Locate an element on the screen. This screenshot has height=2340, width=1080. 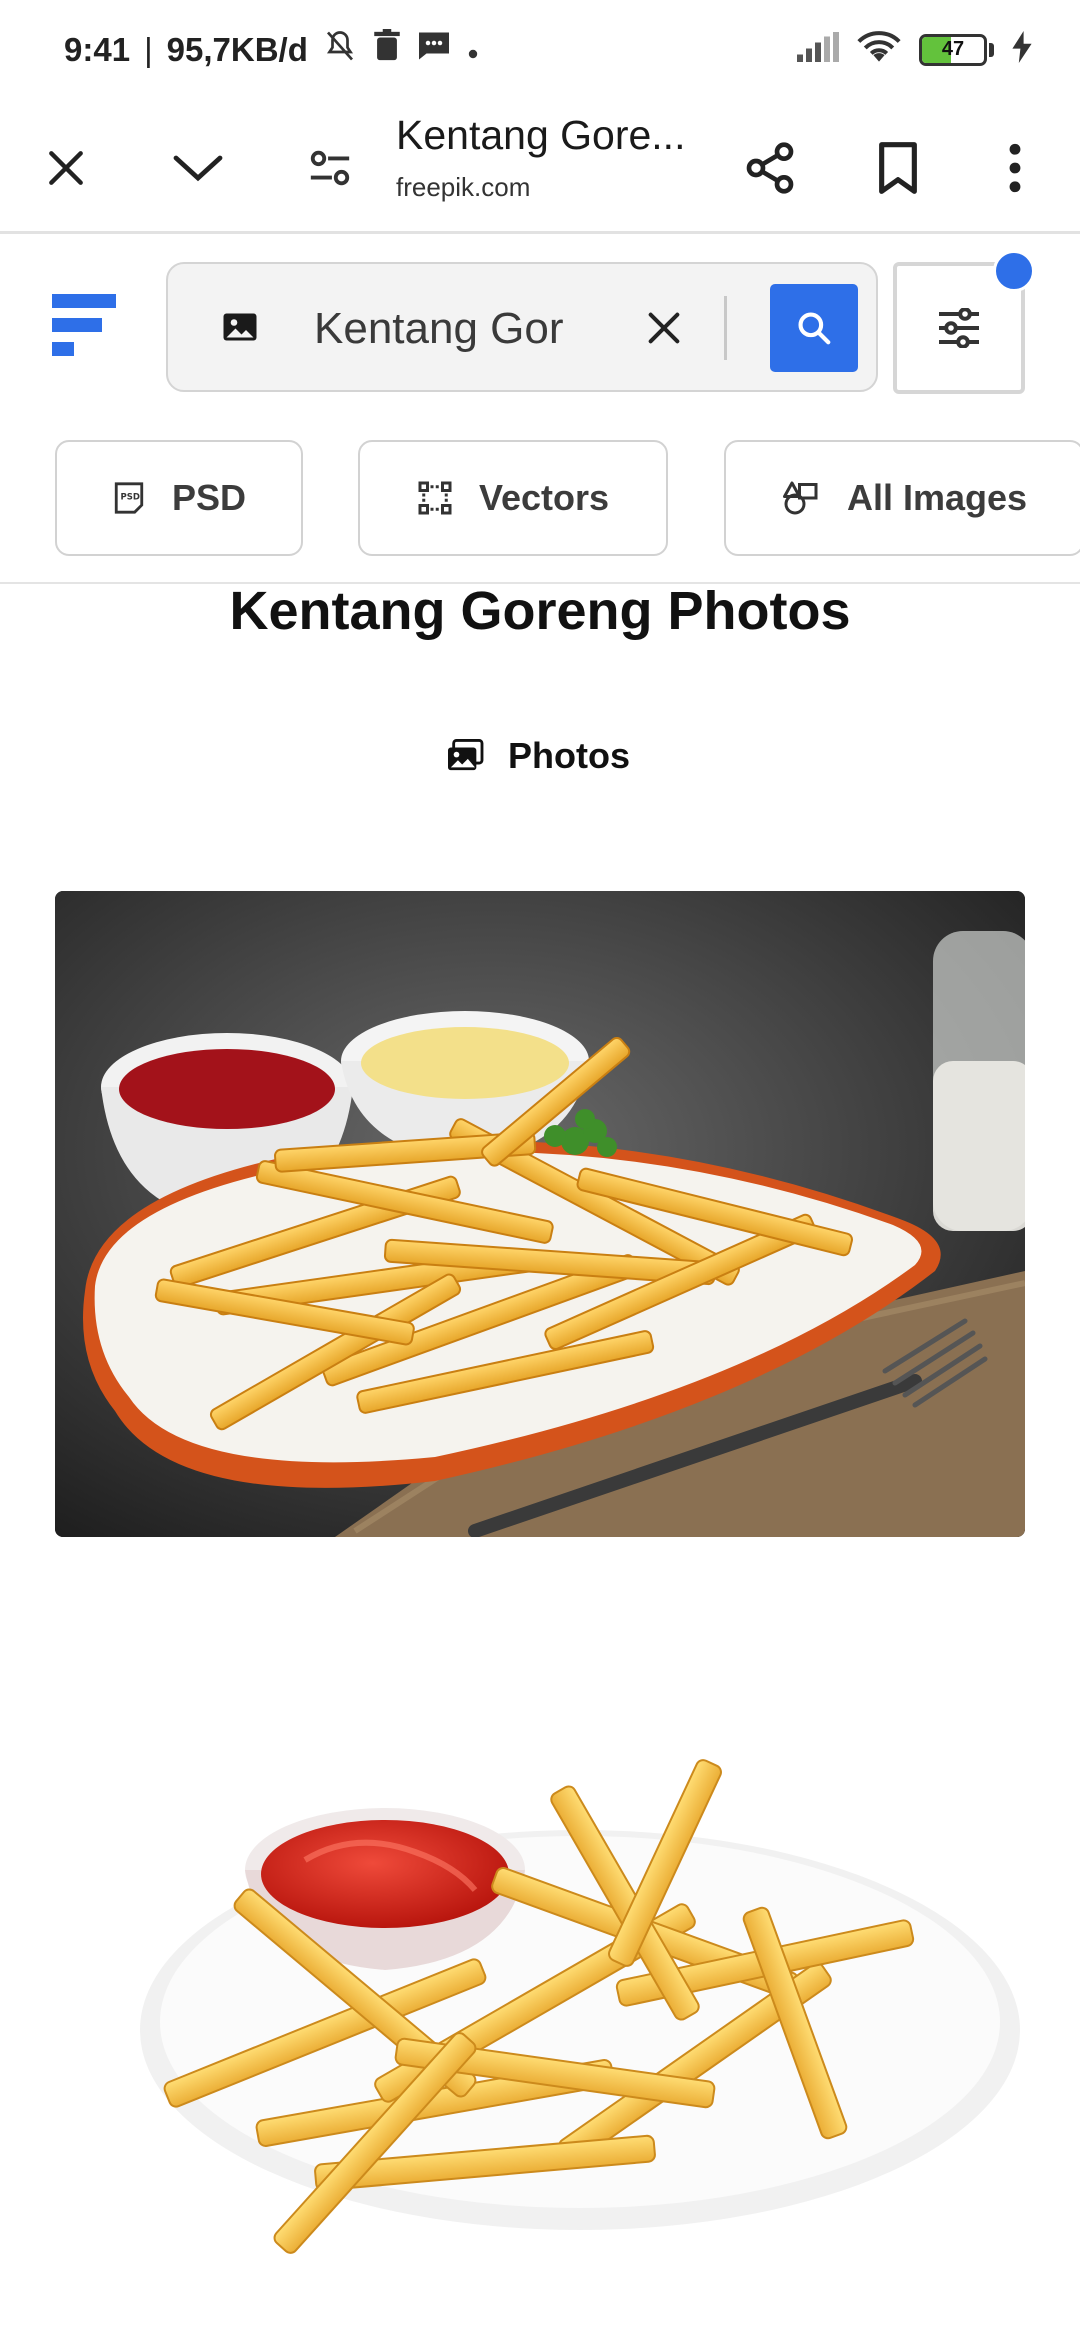
filter-sliders-icon is located at coordinates (959, 328).